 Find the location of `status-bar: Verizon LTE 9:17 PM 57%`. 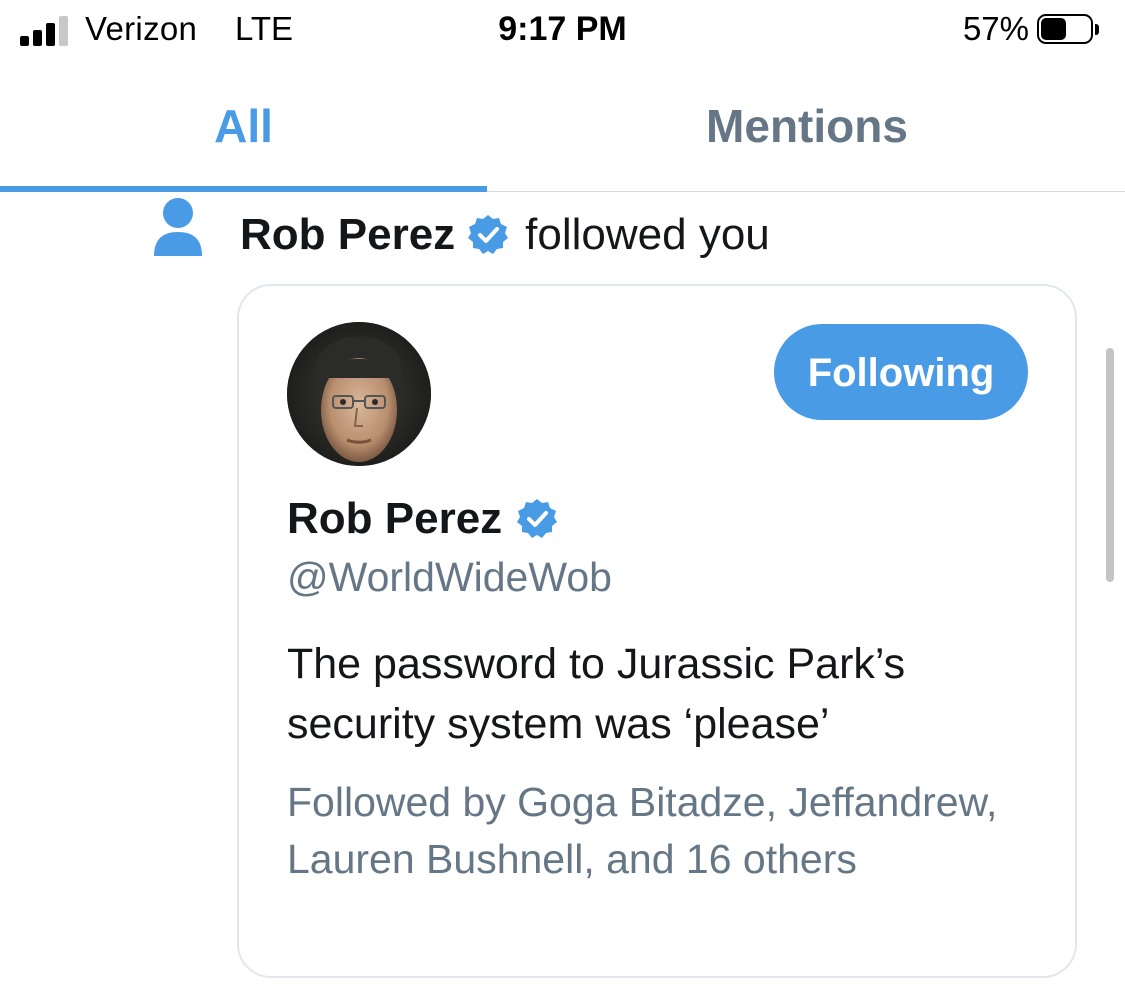

status-bar: Verizon LTE 9:17 PM 57% is located at coordinates (562, 35).